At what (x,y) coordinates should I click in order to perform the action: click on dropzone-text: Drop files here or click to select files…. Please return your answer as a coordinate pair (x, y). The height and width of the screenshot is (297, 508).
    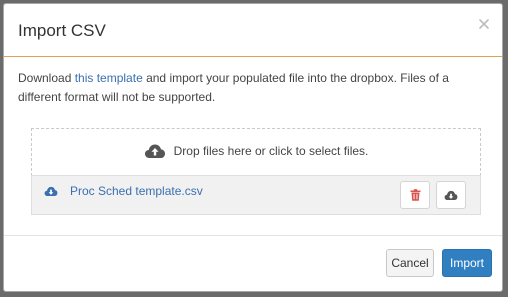
    Looking at the image, I should click on (271, 151).